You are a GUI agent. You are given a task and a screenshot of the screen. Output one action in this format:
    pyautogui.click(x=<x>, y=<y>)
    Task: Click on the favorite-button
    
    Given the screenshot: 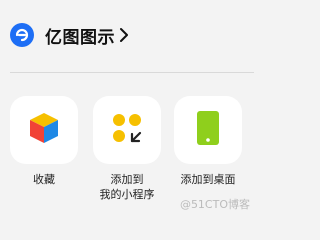 What is the action you would take?
    pyautogui.click(x=44, y=130)
    